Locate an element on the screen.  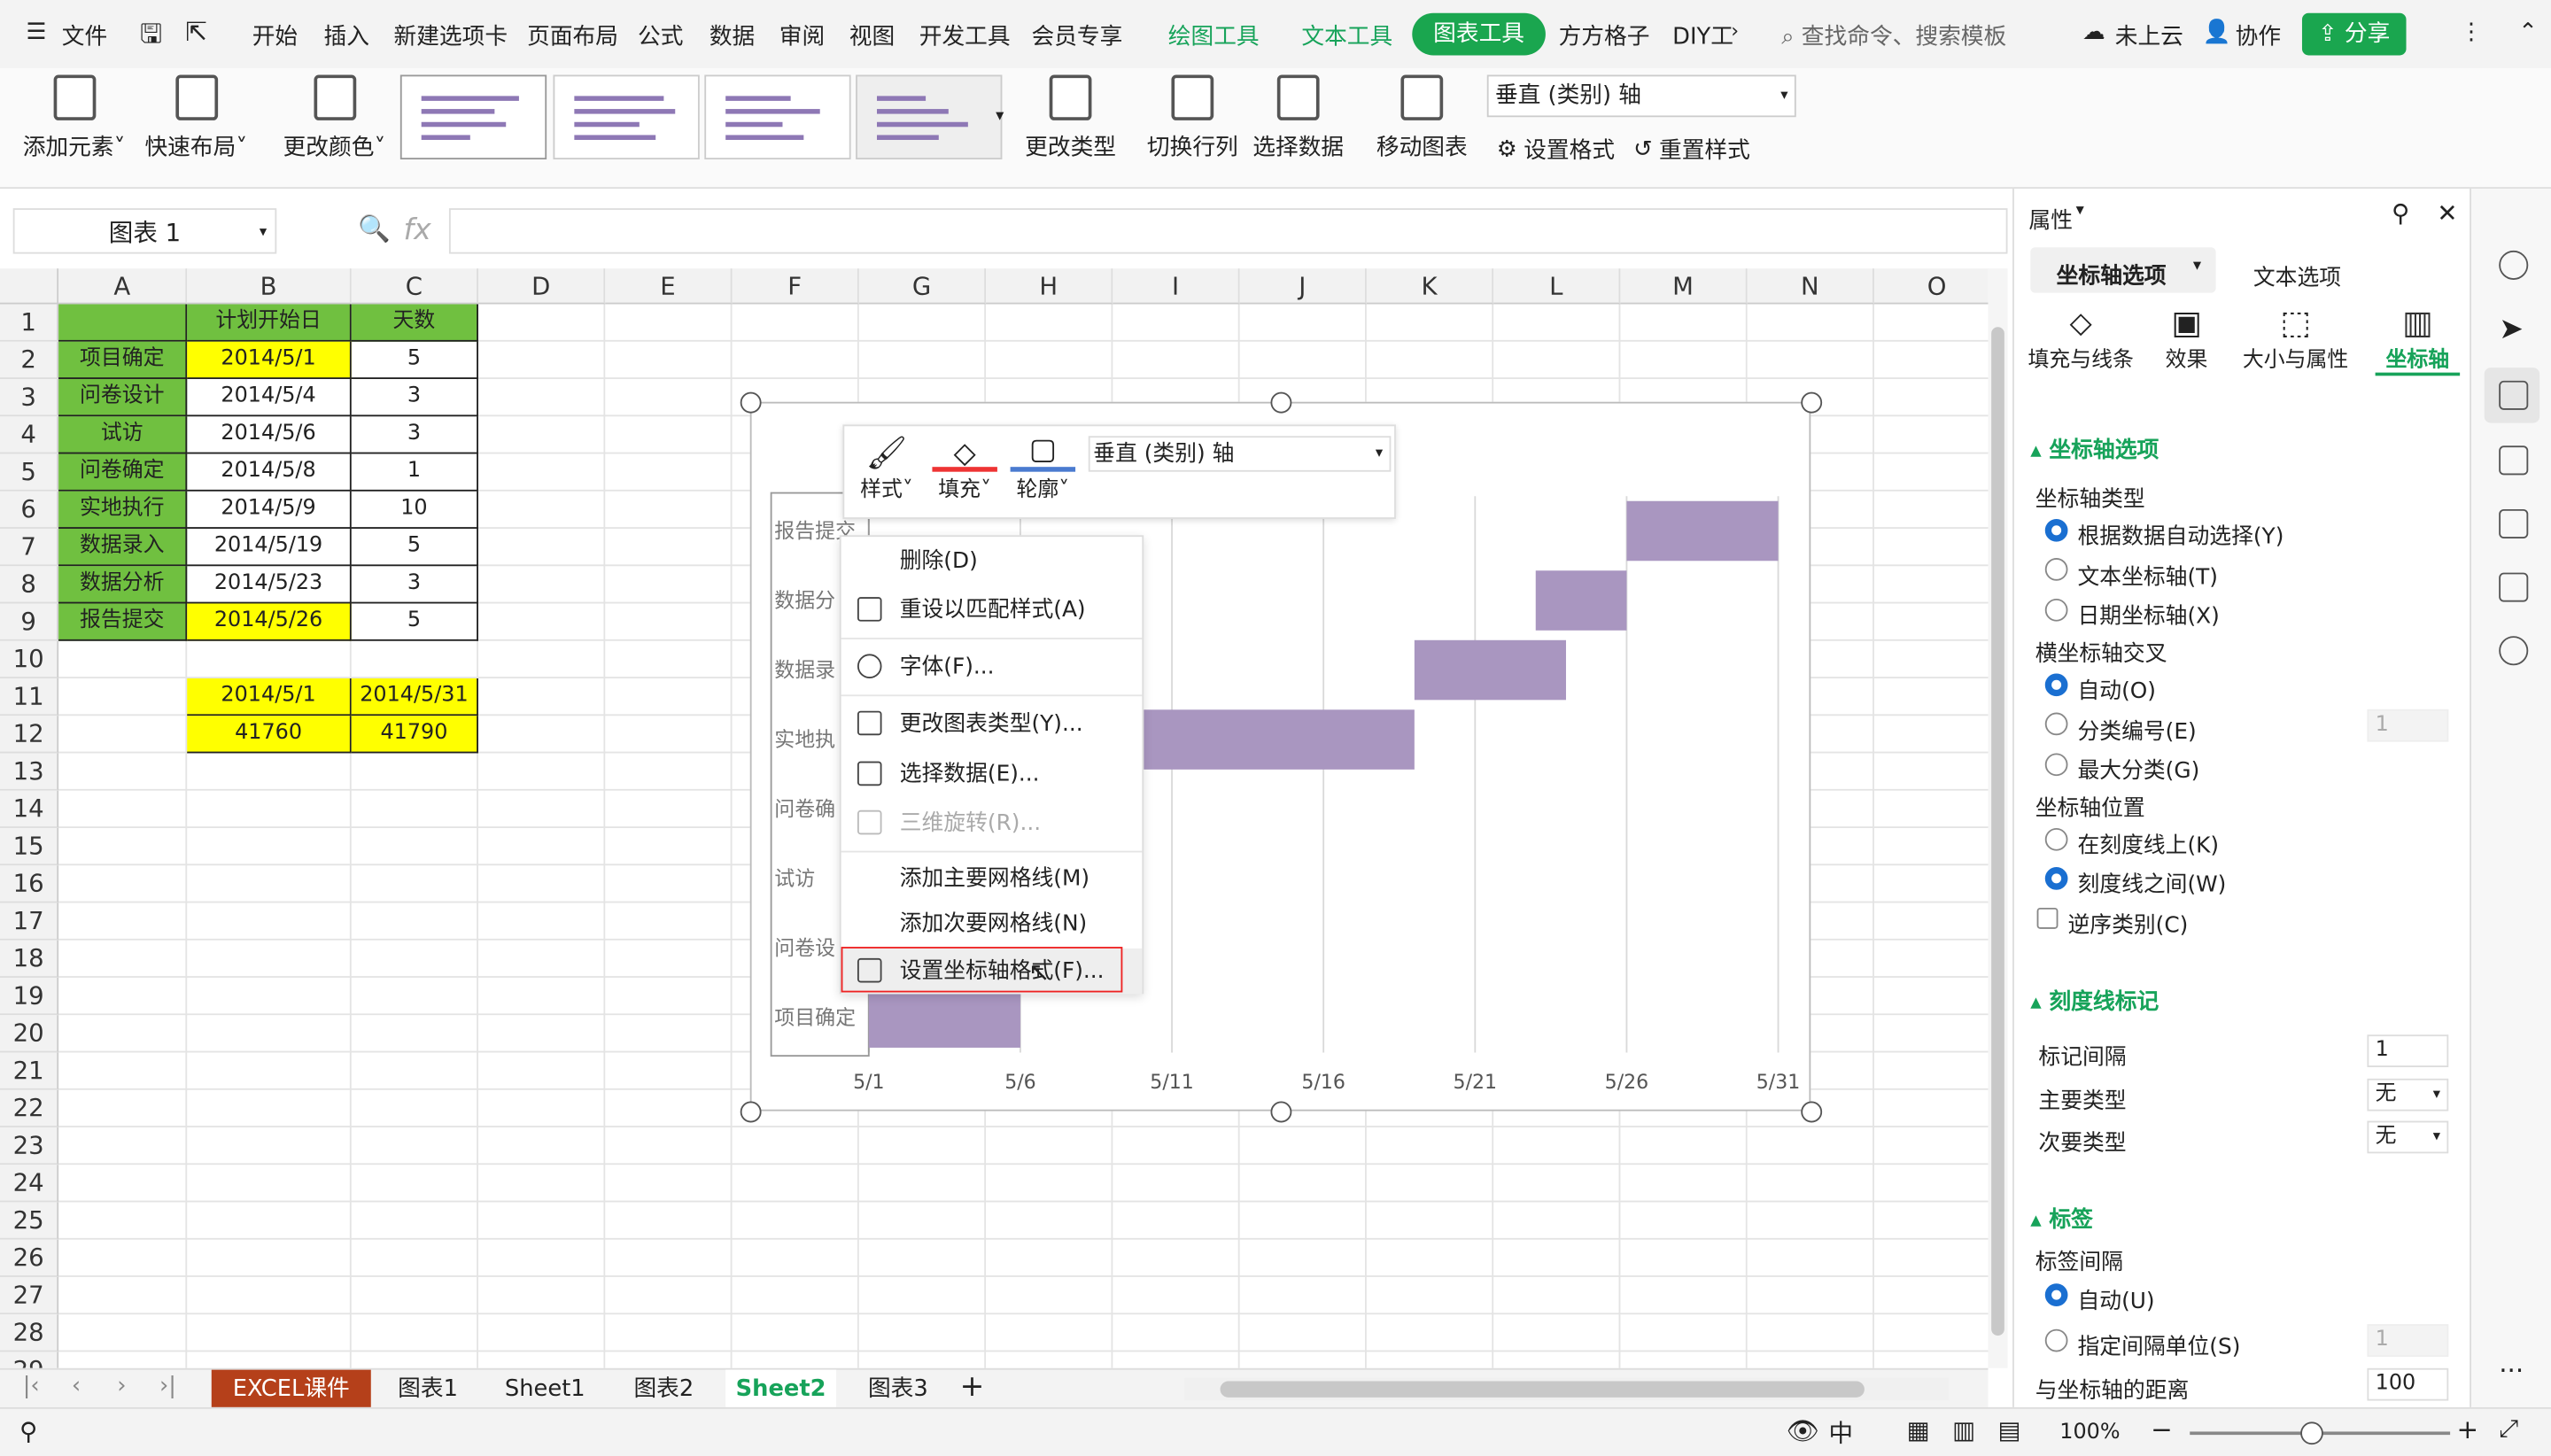
major-type-select: 无 ▾ is located at coordinates (2408, 1094).